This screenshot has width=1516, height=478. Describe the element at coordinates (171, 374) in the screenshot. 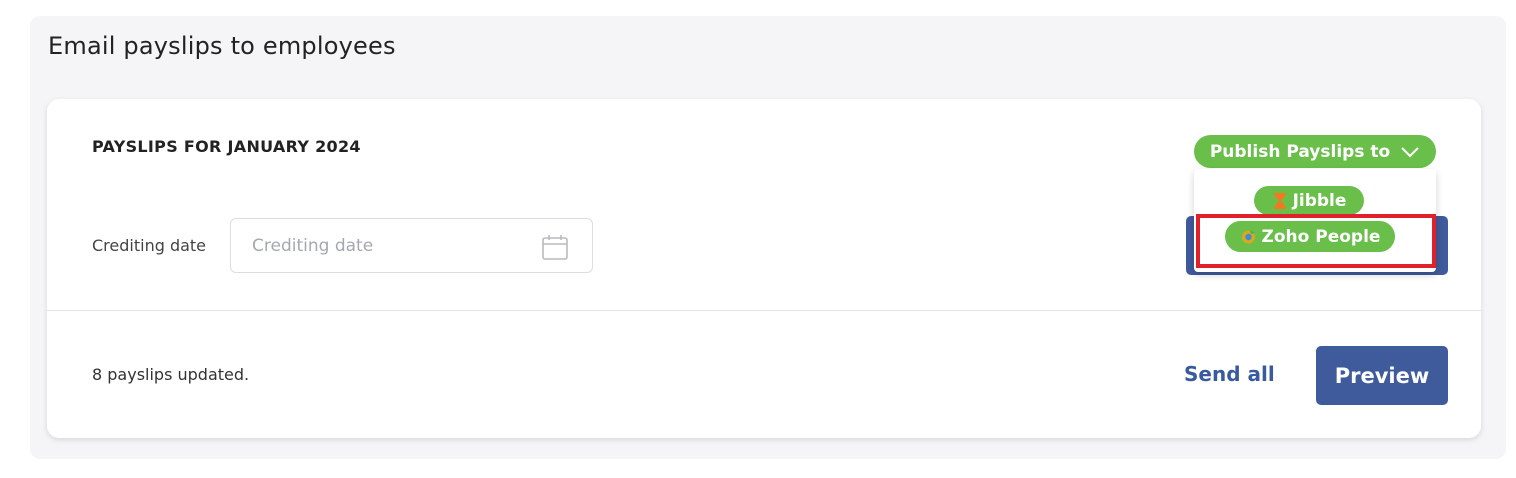

I see `payslips-status-text: 8 payslips updated.` at that location.